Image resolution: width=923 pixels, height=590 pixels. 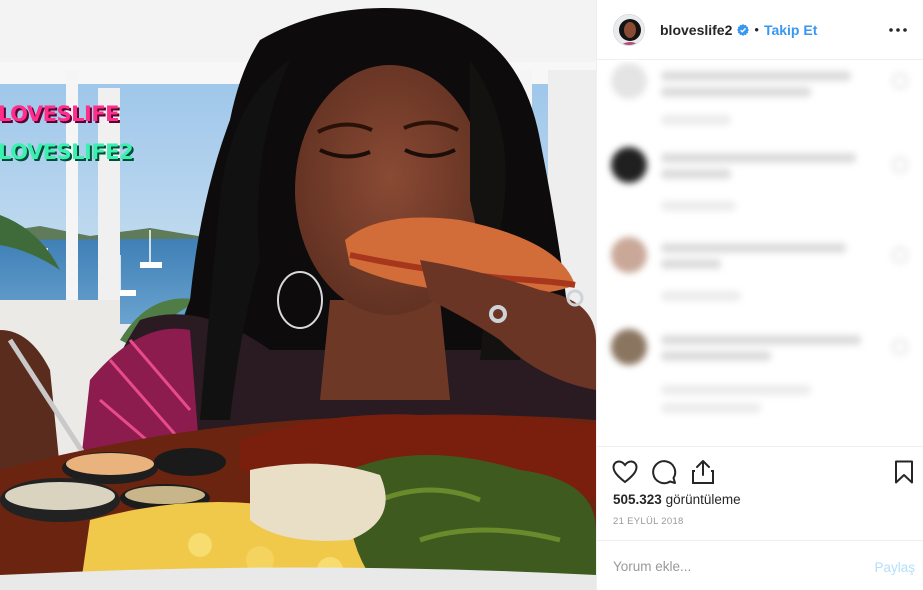 I want to click on video-overlay-handle-2: LOVESLIFE2, so click(x=67, y=152).